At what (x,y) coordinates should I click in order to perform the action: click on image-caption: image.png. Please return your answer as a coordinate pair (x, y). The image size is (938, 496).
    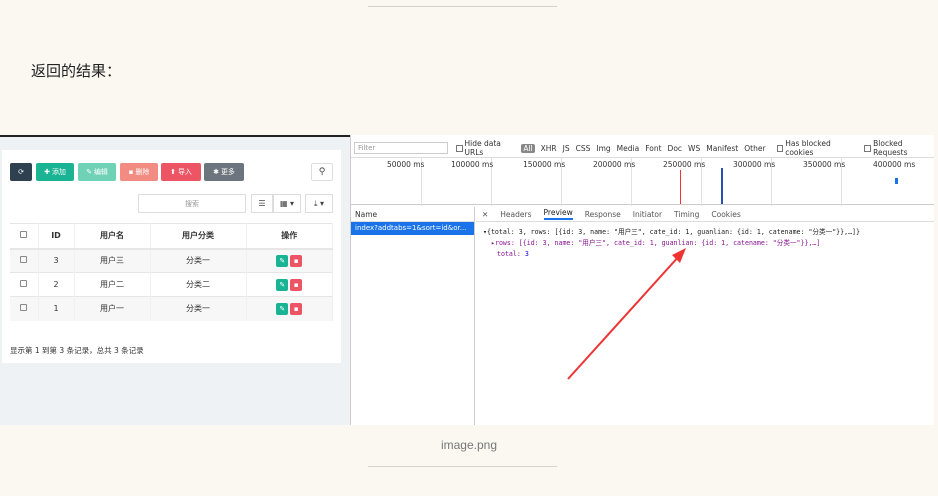
    Looking at the image, I should click on (469, 445).